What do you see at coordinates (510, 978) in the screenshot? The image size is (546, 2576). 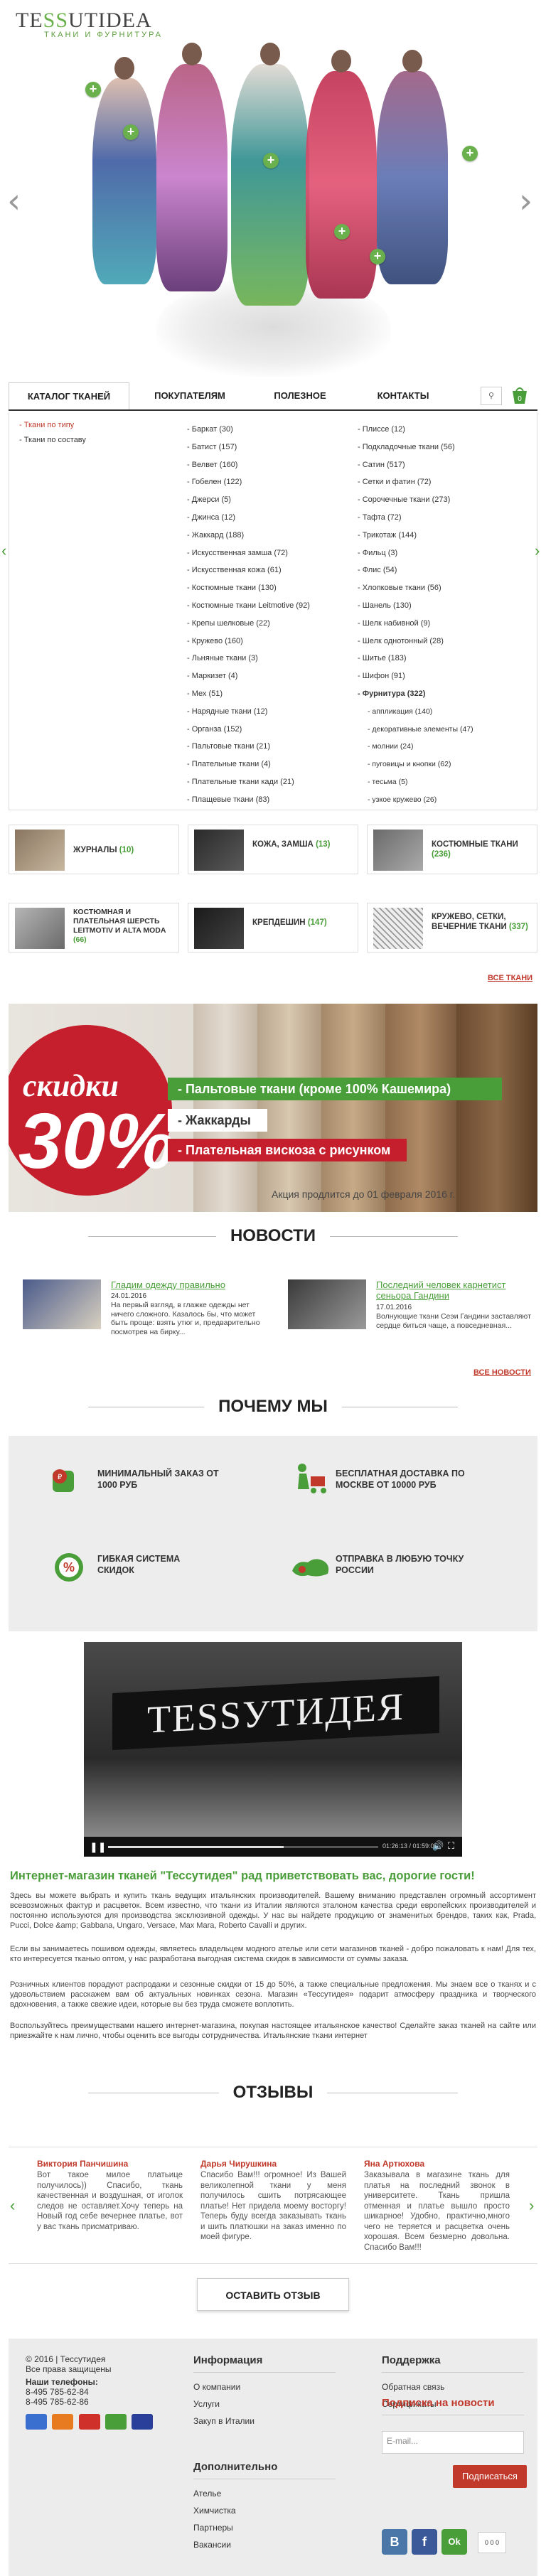 I see `all-fabrics-link: ВСЕ ТКАНИ` at bounding box center [510, 978].